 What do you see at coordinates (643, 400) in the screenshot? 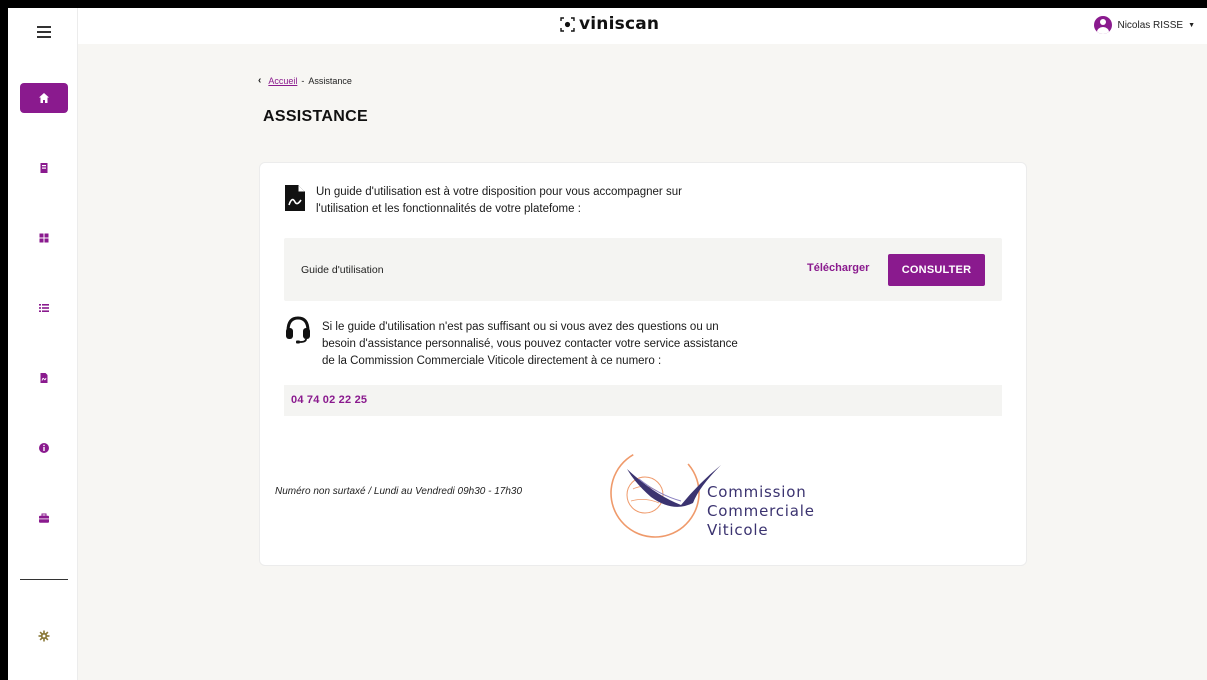
I see `phone-row: 04 74 02 22 25` at bounding box center [643, 400].